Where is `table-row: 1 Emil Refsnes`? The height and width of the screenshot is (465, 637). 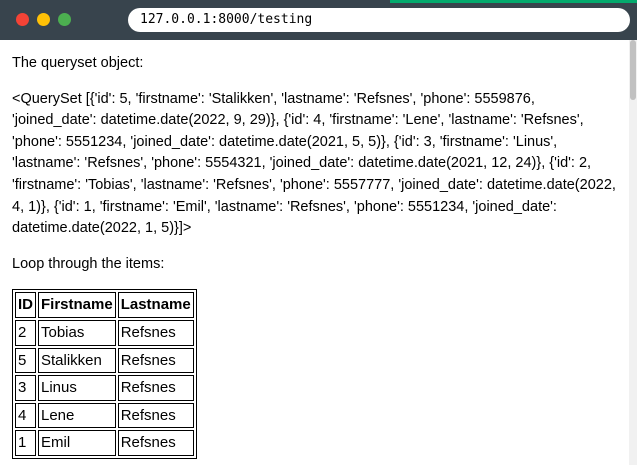 table-row: 1 Emil Refsnes is located at coordinates (104, 443).